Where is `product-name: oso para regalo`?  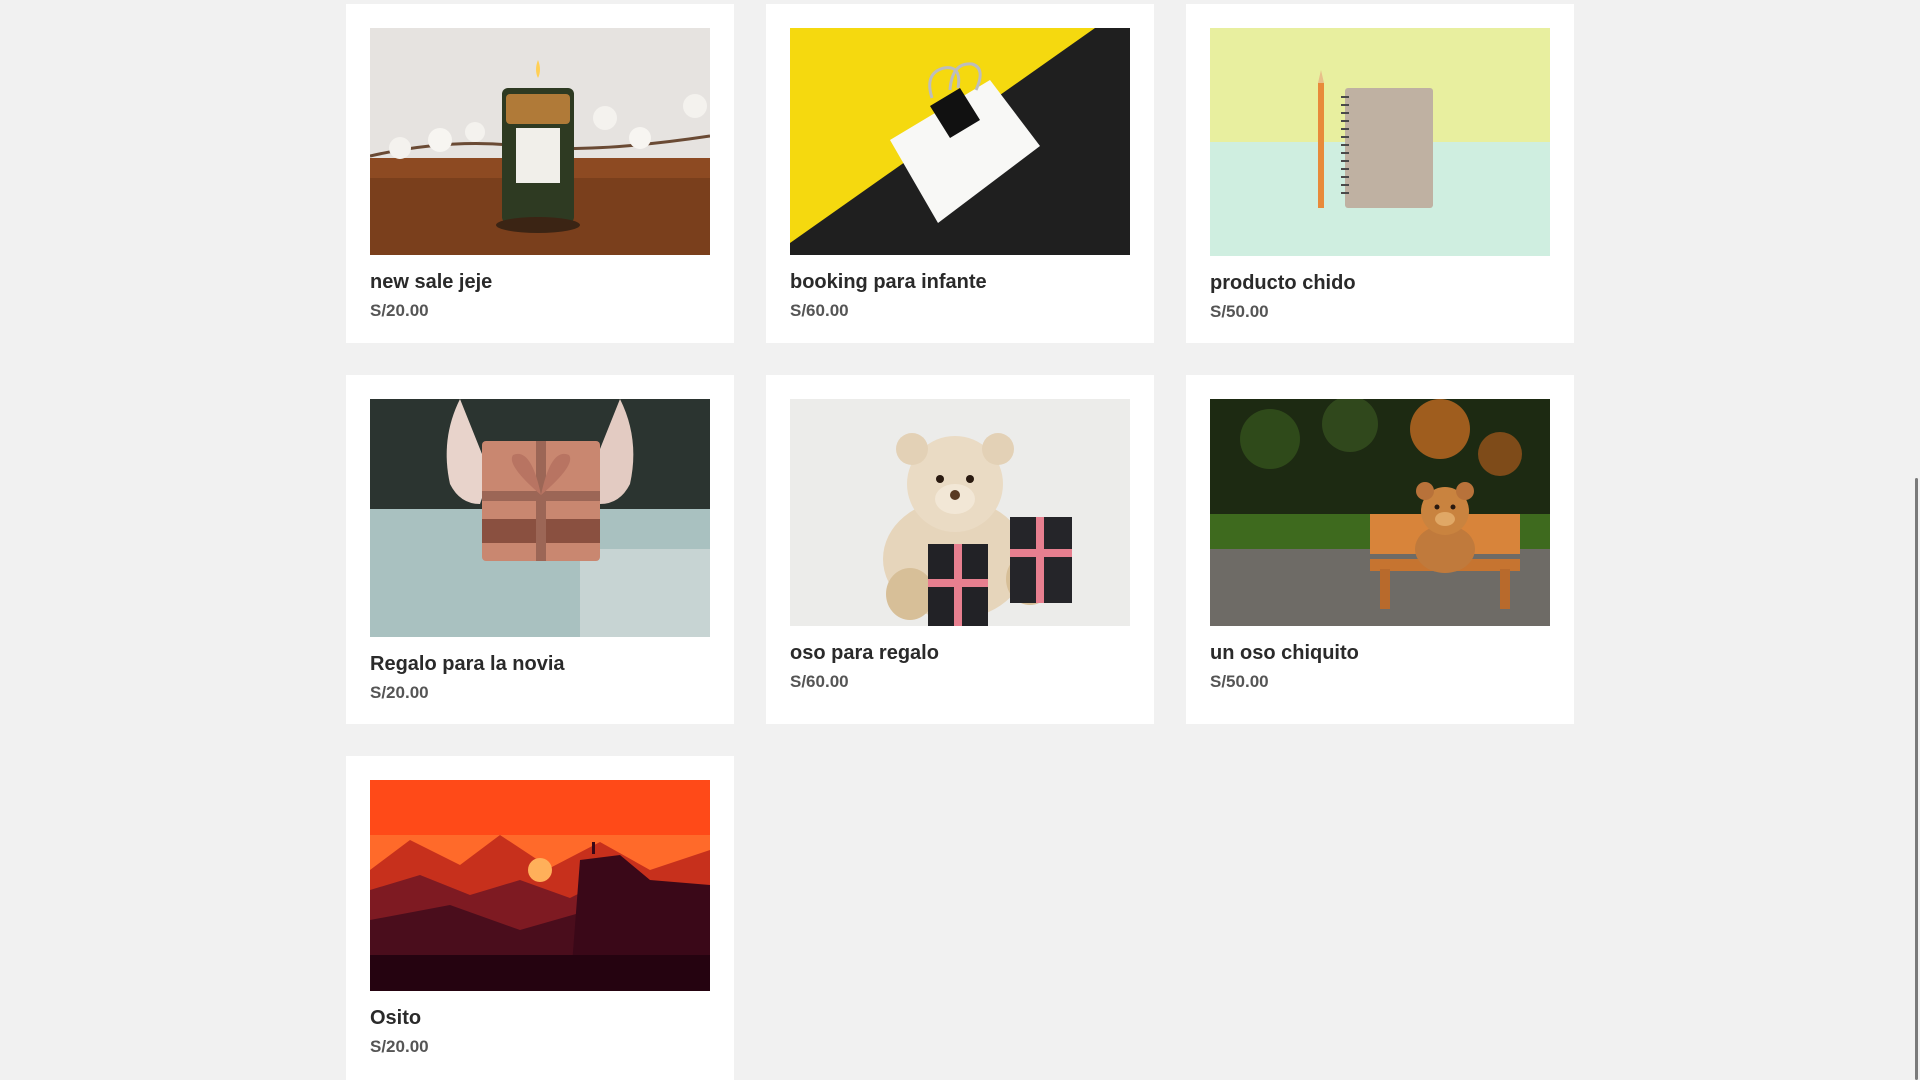
product-name: oso para regalo is located at coordinates (960, 653).